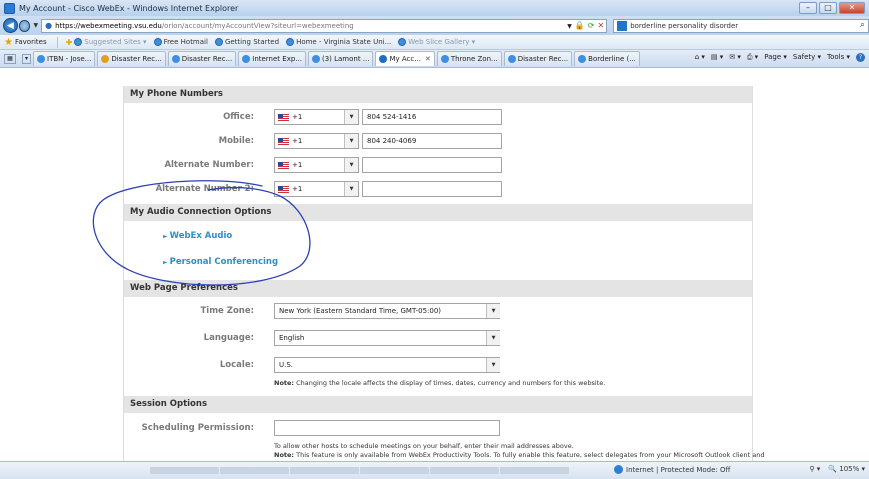 This screenshot has width=869, height=479. Describe the element at coordinates (387, 338) in the screenshot. I see `language-select: English` at that location.